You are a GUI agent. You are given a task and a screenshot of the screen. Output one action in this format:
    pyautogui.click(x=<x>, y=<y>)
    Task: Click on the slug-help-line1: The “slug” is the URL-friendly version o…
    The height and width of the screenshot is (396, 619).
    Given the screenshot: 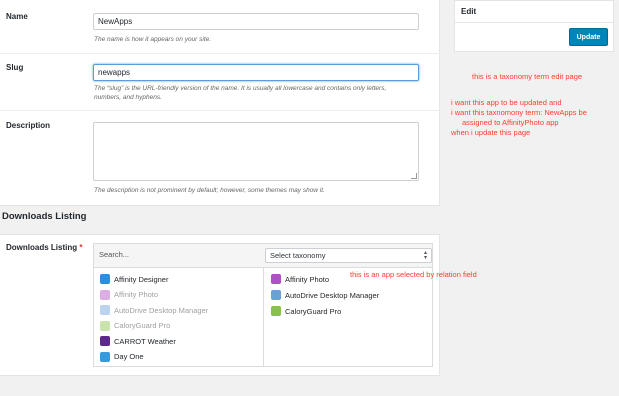 What is the action you would take?
    pyautogui.click(x=240, y=88)
    